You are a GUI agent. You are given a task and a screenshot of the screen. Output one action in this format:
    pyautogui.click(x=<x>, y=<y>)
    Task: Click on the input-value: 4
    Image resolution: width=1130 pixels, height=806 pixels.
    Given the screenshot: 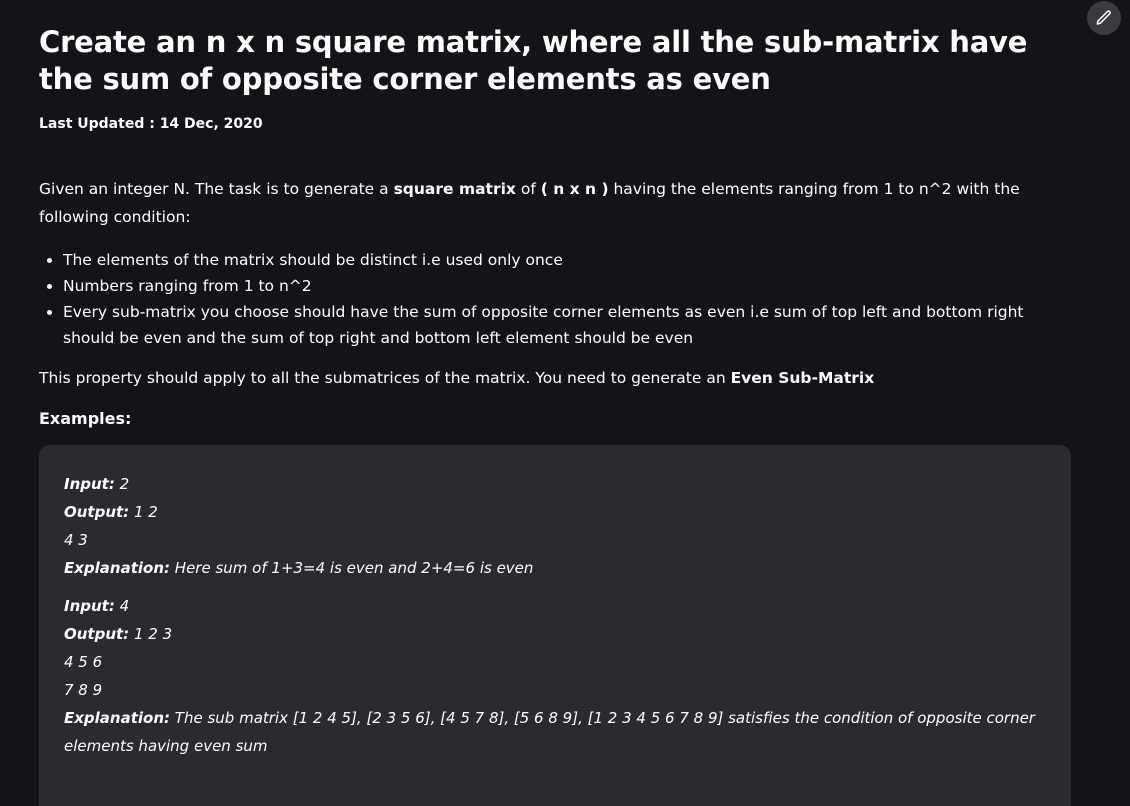 What is the action you would take?
    pyautogui.click(x=122, y=606)
    